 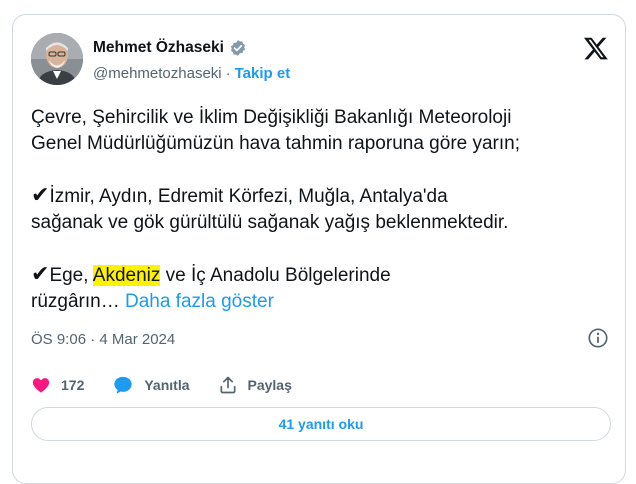 I want to click on show-more-link: Daha fazla göster, so click(x=199, y=301).